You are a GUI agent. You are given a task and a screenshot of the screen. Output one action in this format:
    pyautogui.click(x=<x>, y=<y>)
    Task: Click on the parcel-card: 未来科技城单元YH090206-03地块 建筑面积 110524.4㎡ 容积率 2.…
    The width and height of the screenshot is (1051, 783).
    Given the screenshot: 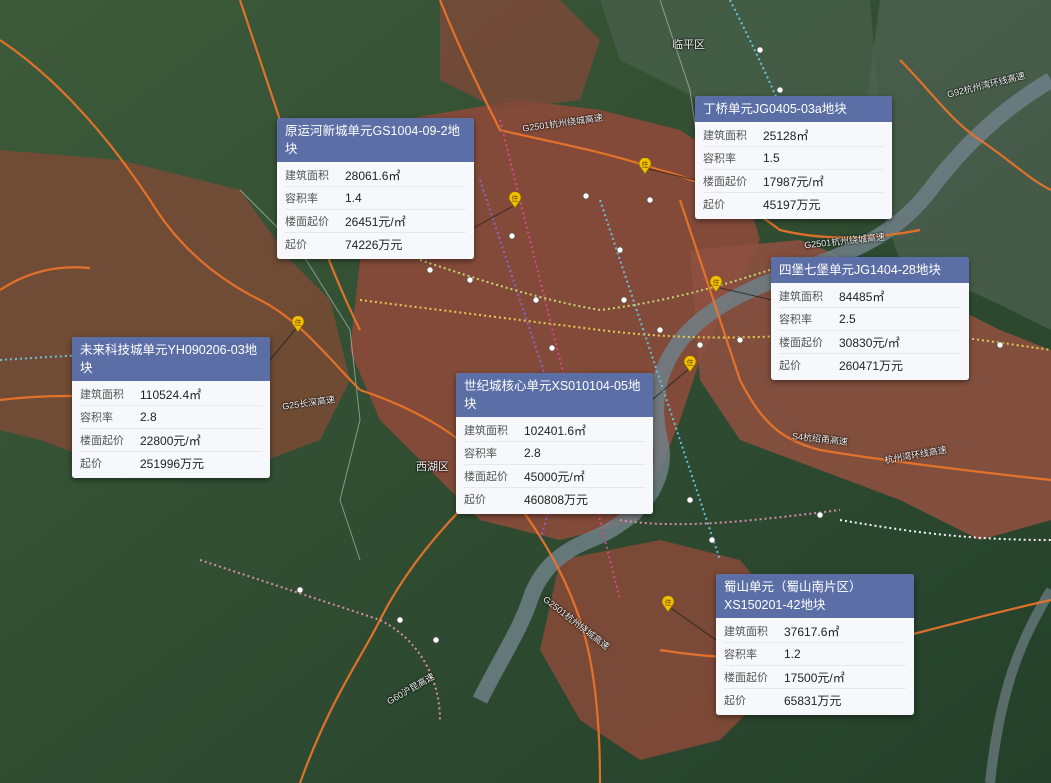 What is the action you would take?
    pyautogui.click(x=171, y=407)
    